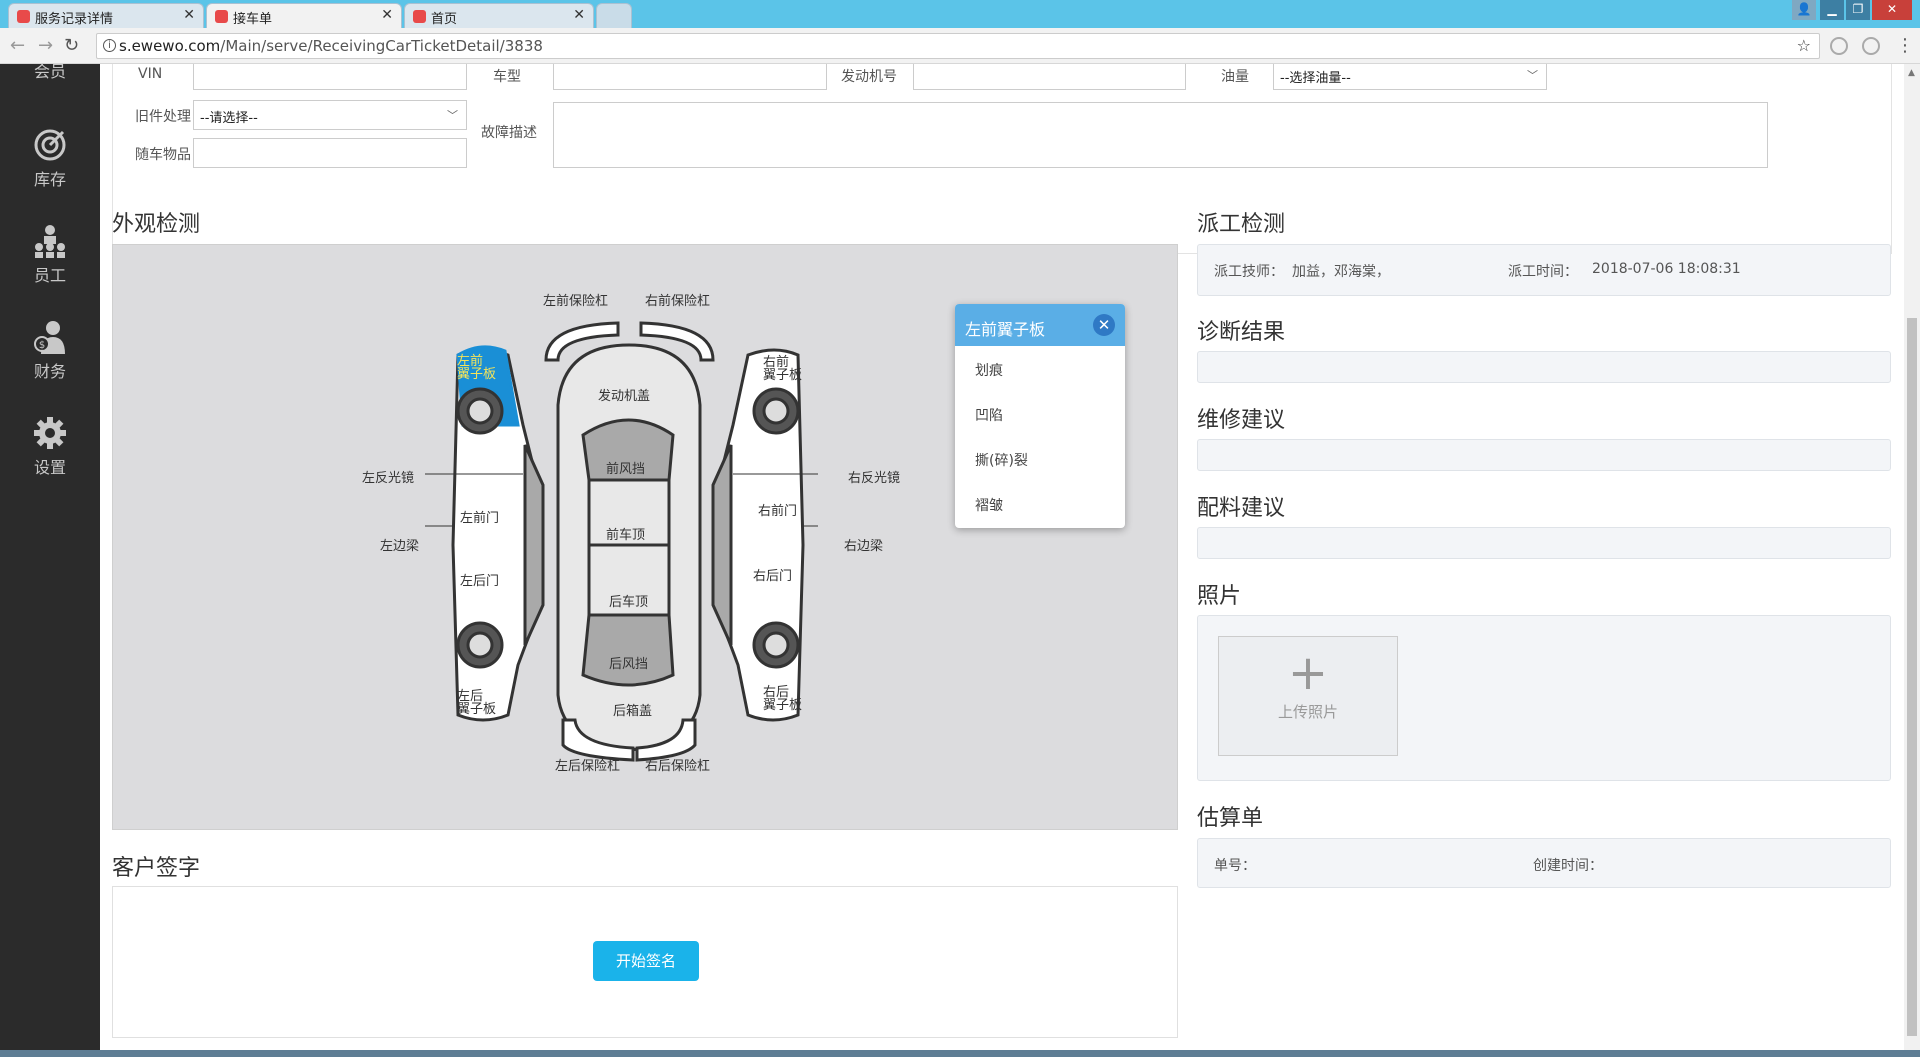  I want to click on label-left-sill: 左边梁, so click(399, 544).